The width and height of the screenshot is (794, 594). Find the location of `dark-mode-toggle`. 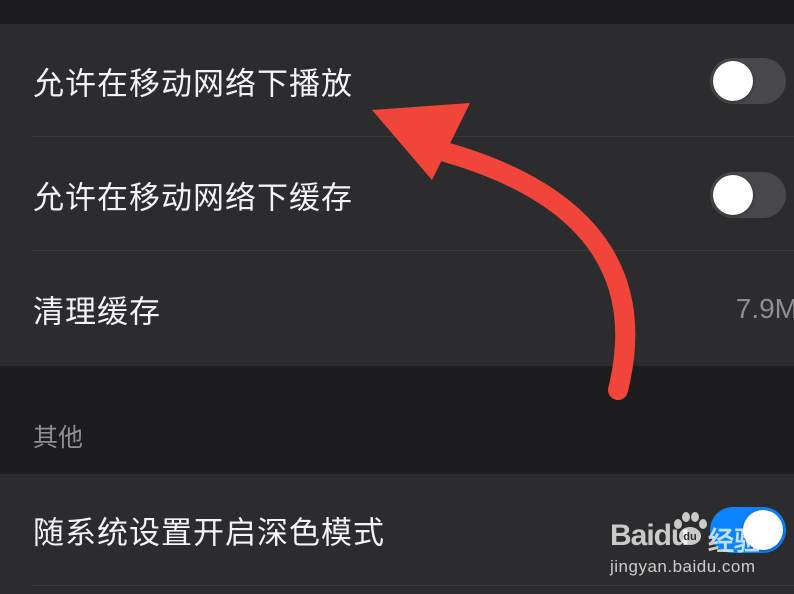

dark-mode-toggle is located at coordinates (748, 530).